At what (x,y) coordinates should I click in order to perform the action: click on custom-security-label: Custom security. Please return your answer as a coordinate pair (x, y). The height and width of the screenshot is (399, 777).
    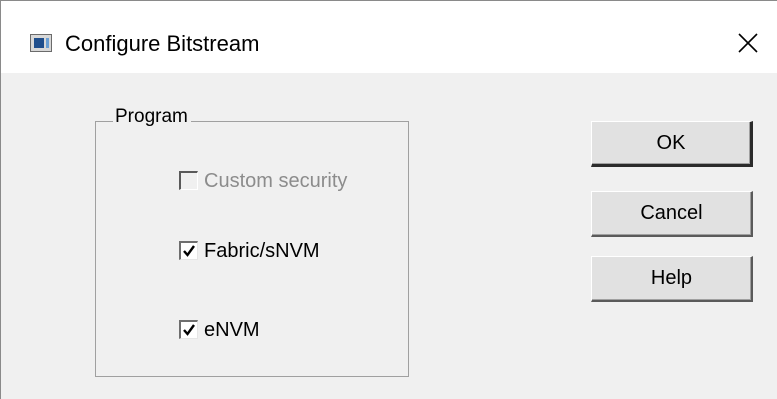
    Looking at the image, I should click on (276, 181).